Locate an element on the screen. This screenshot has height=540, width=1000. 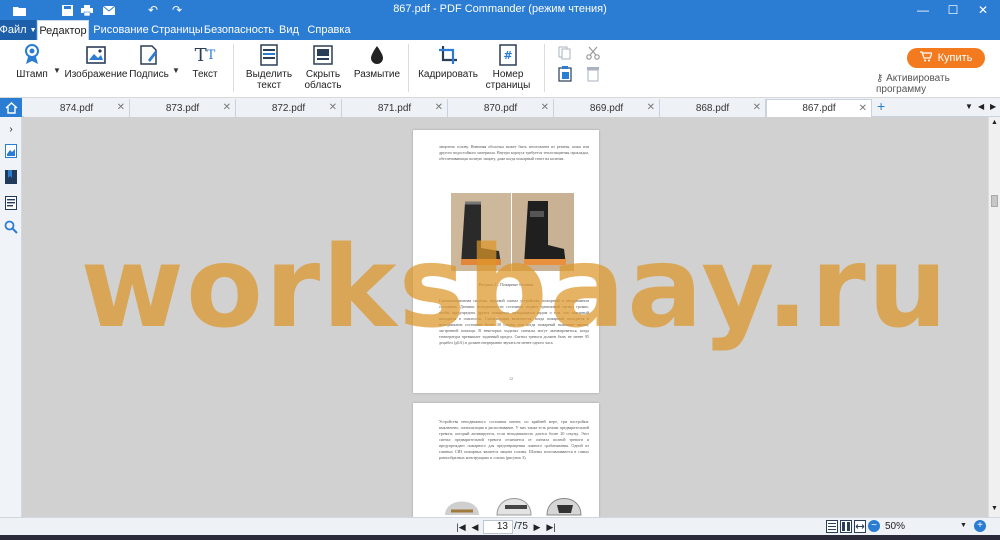
doc-tab: 870.pdf ✕ is located at coordinates (501, 108).